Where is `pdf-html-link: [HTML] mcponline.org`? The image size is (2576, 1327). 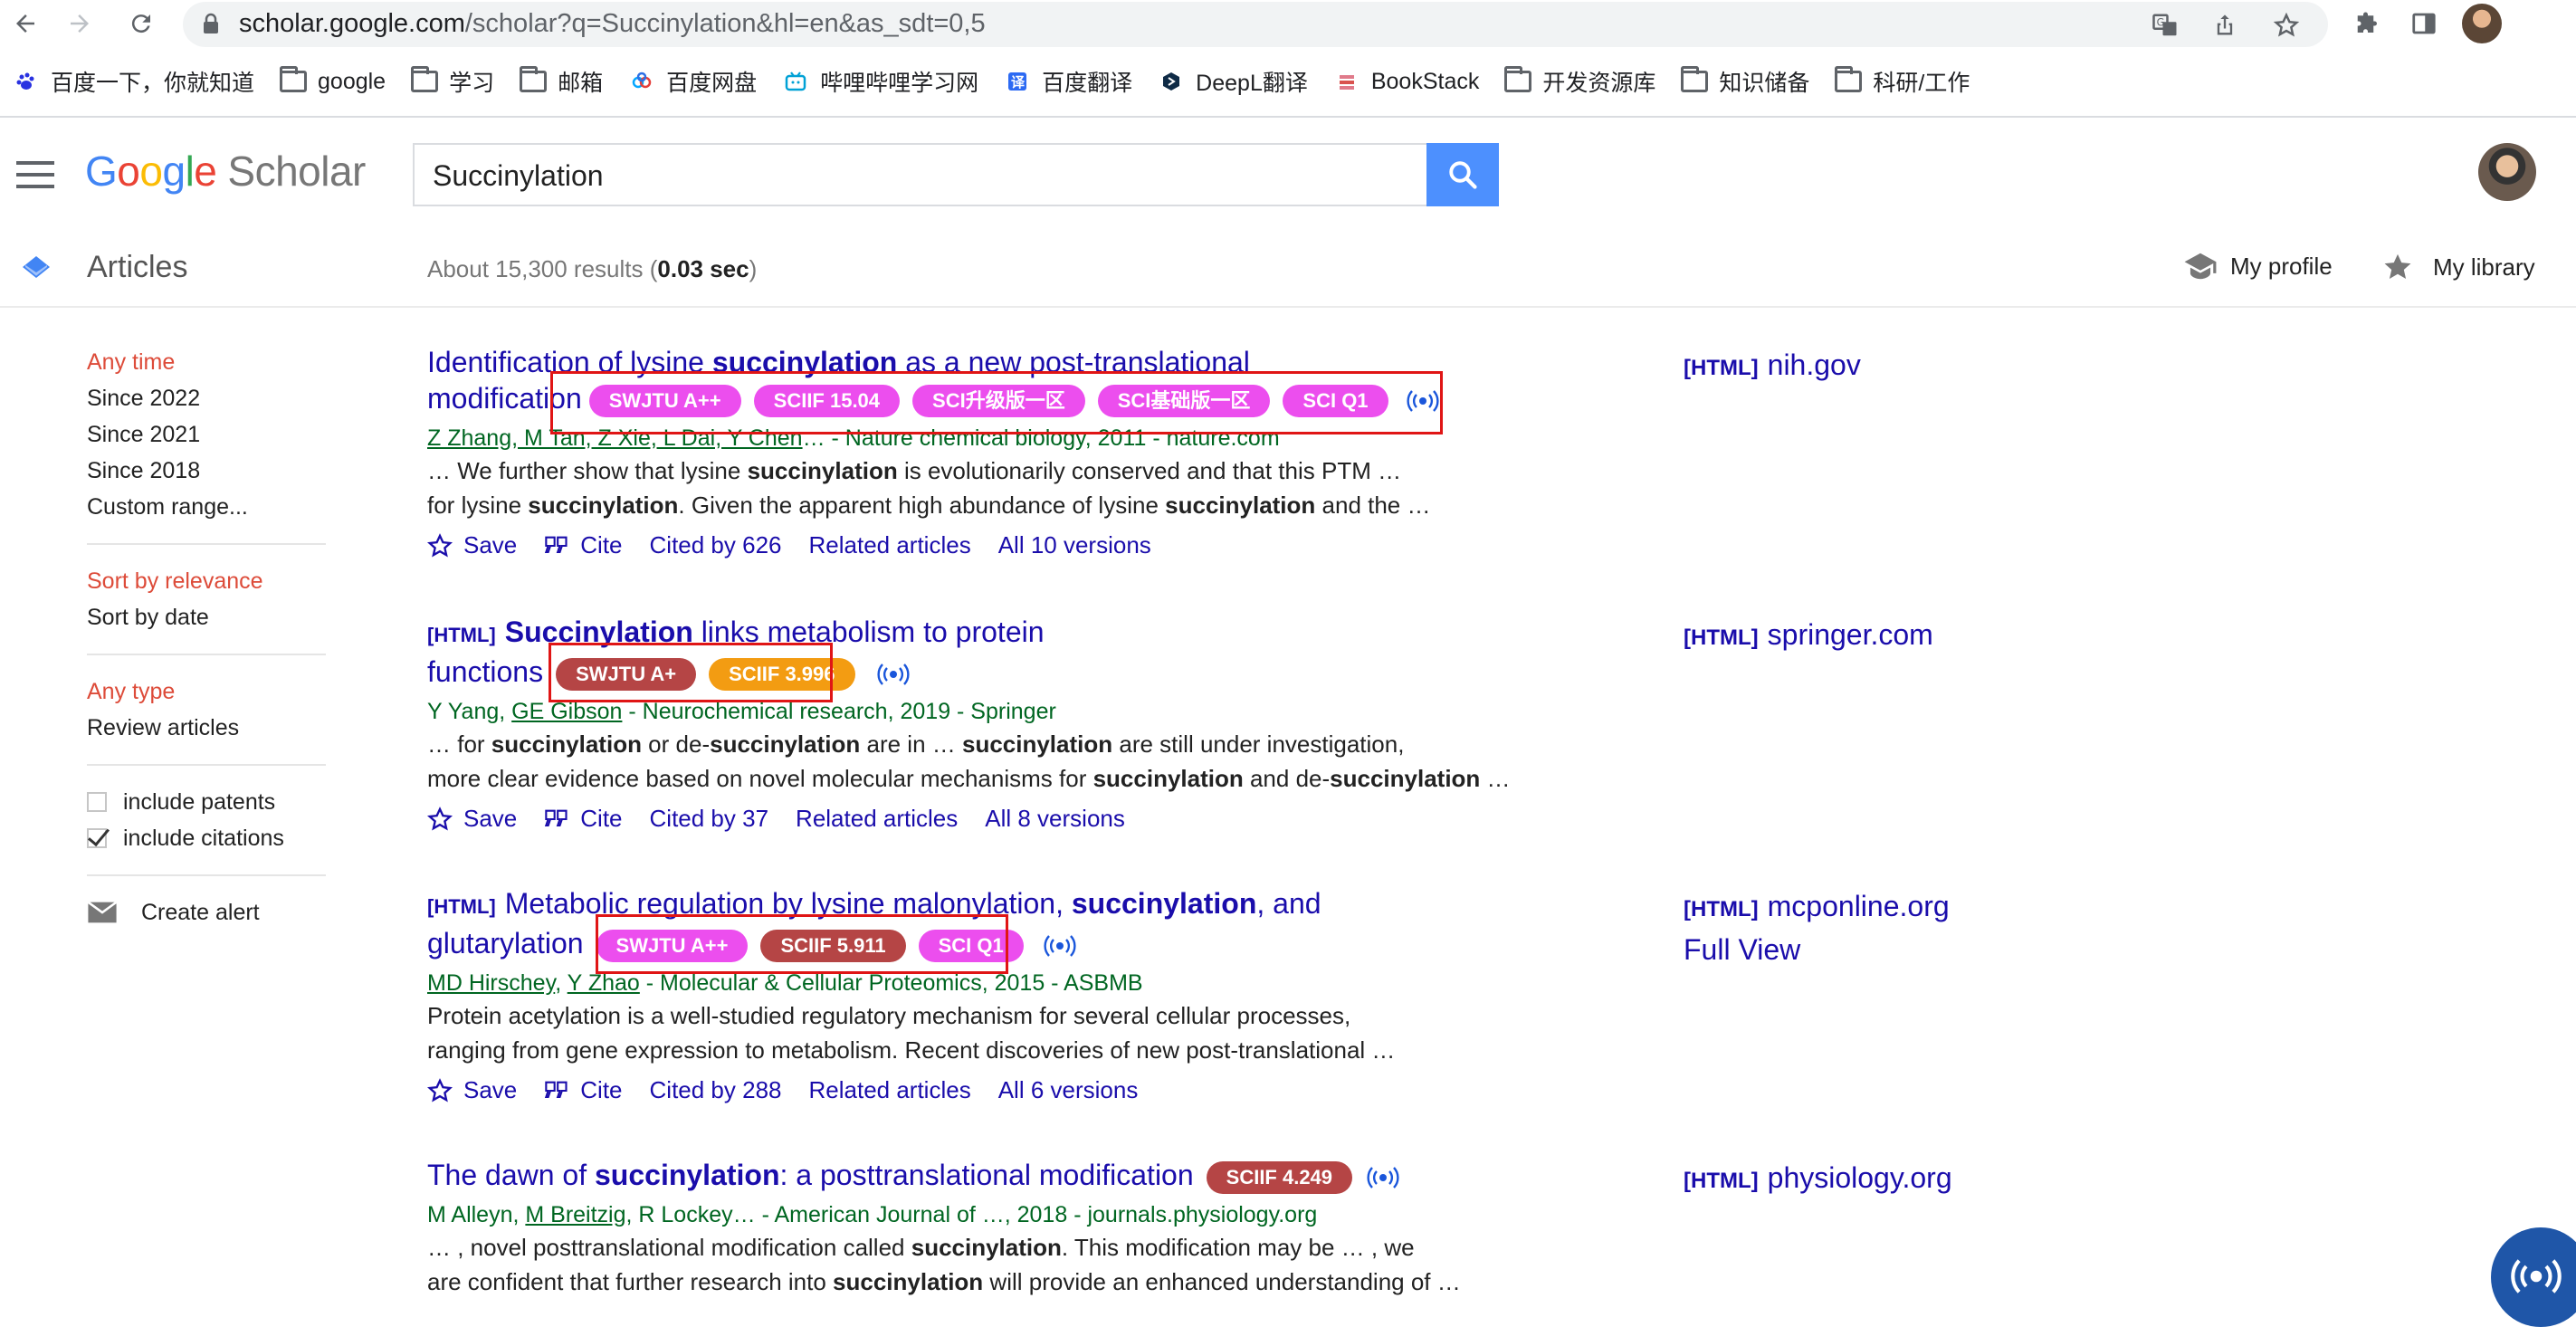 pdf-html-link: [HTML] mcponline.org is located at coordinates (1817, 908).